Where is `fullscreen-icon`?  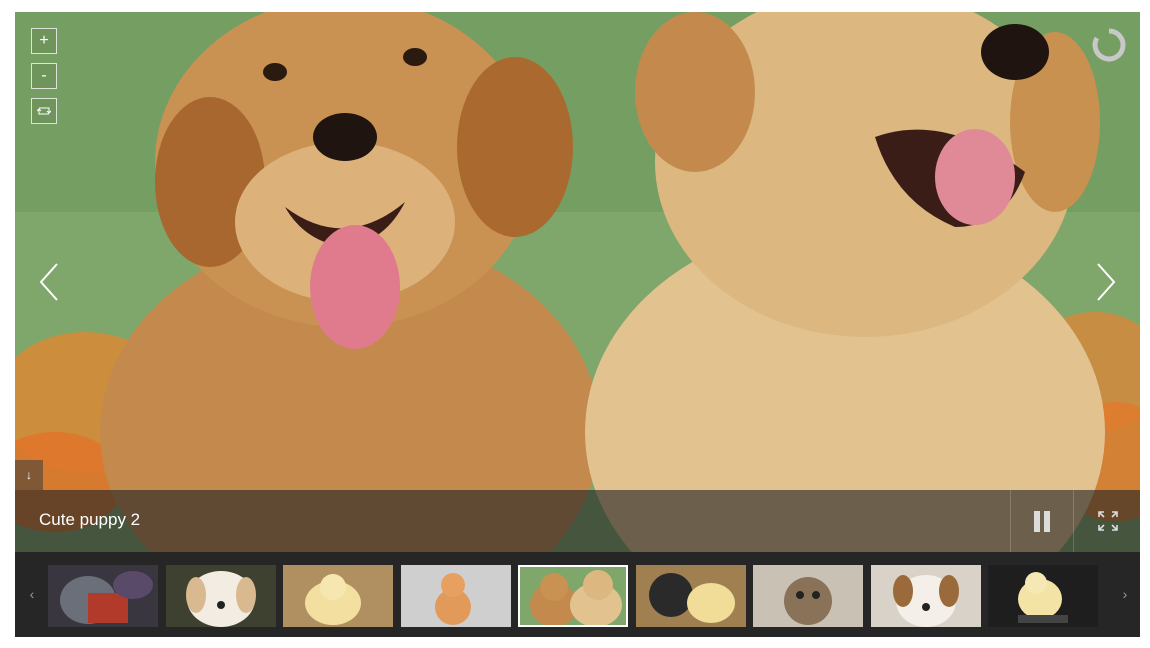
fullscreen-icon is located at coordinates (1108, 521).